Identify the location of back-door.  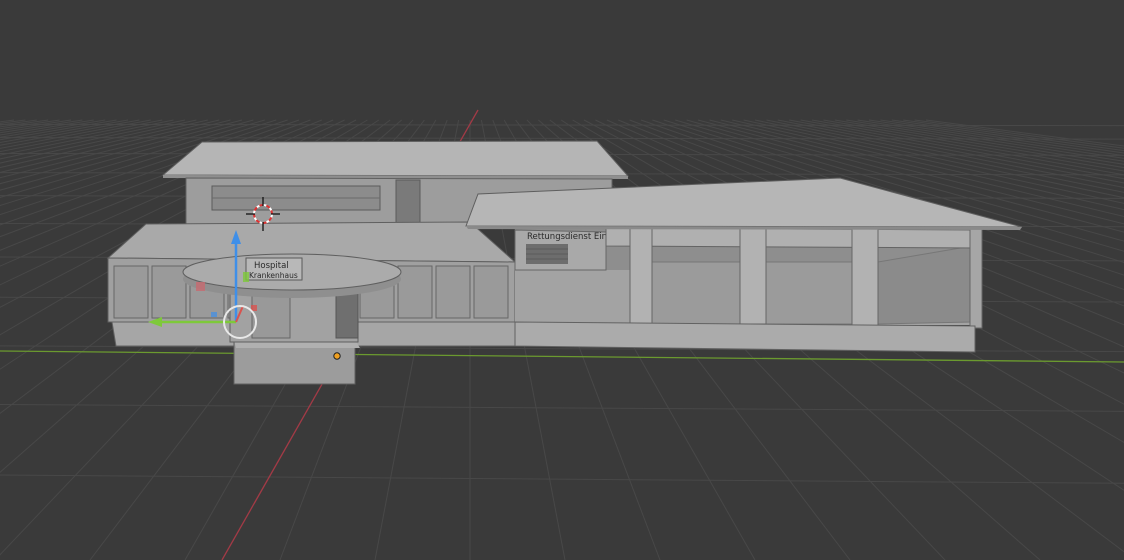
(408, 204).